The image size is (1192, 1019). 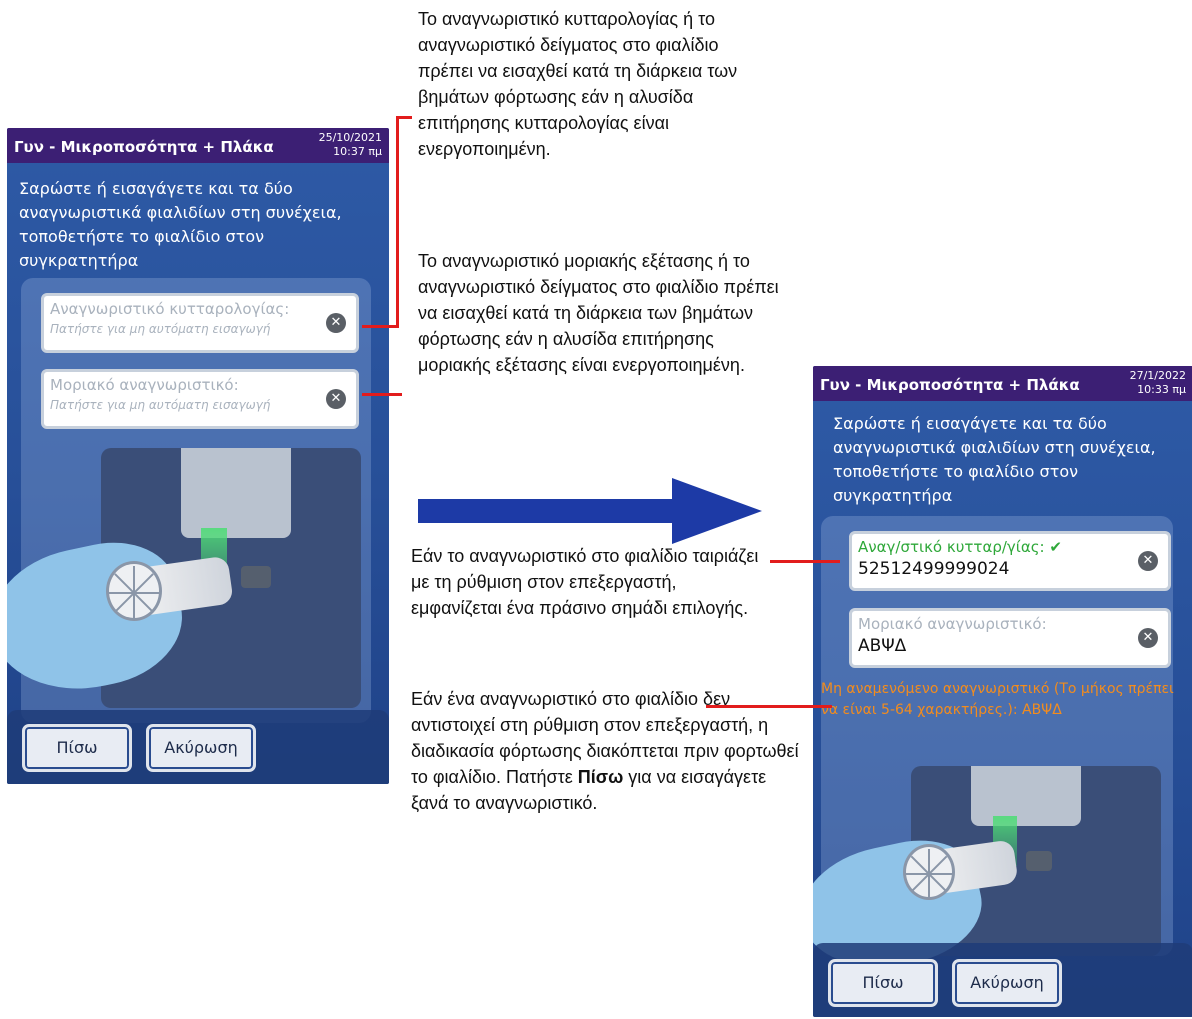 What do you see at coordinates (600, 777) in the screenshot?
I see `note-mismatch-back-word: Πίσω` at bounding box center [600, 777].